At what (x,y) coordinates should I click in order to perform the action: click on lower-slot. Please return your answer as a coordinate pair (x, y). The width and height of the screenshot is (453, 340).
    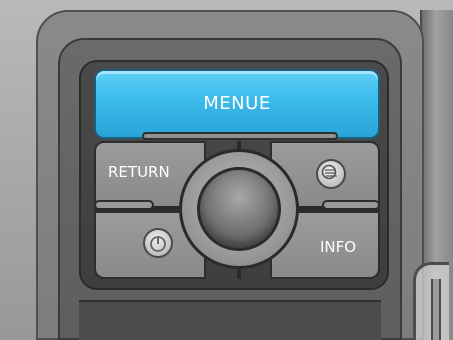
    Looking at the image, I should click on (230, 320).